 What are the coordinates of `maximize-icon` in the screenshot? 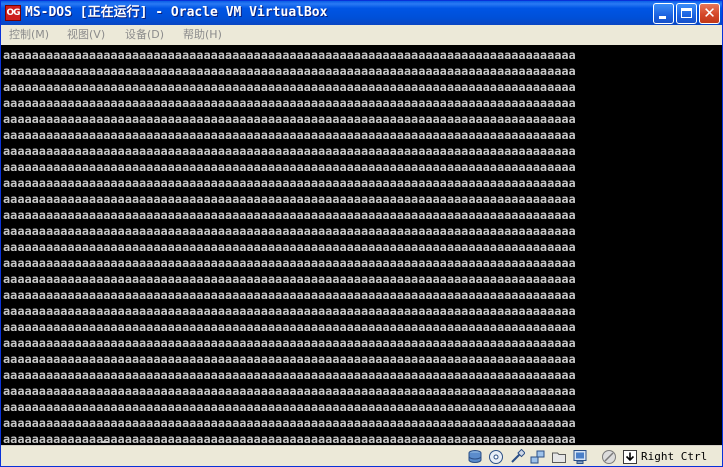 It's located at (686, 13).